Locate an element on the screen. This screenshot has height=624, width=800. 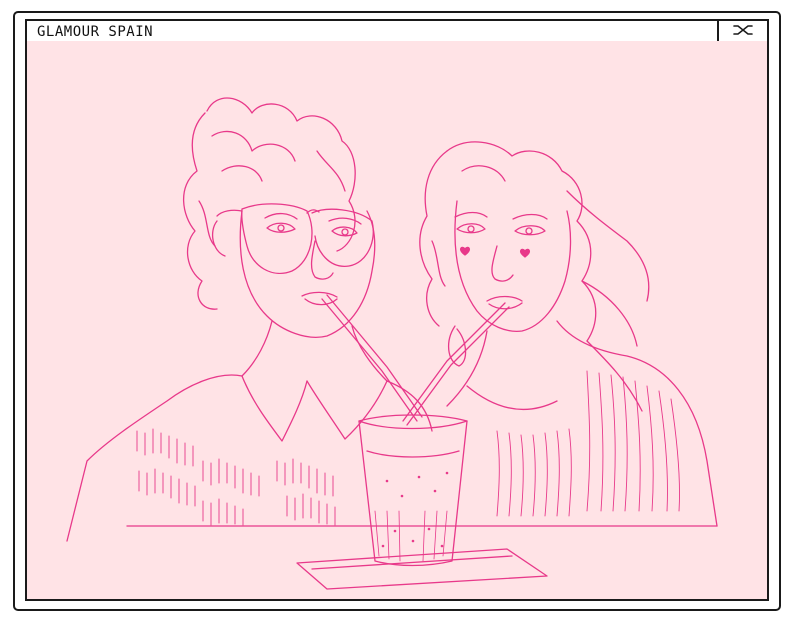
window-title: GLAMOUR SPAIN is located at coordinates (95, 32).